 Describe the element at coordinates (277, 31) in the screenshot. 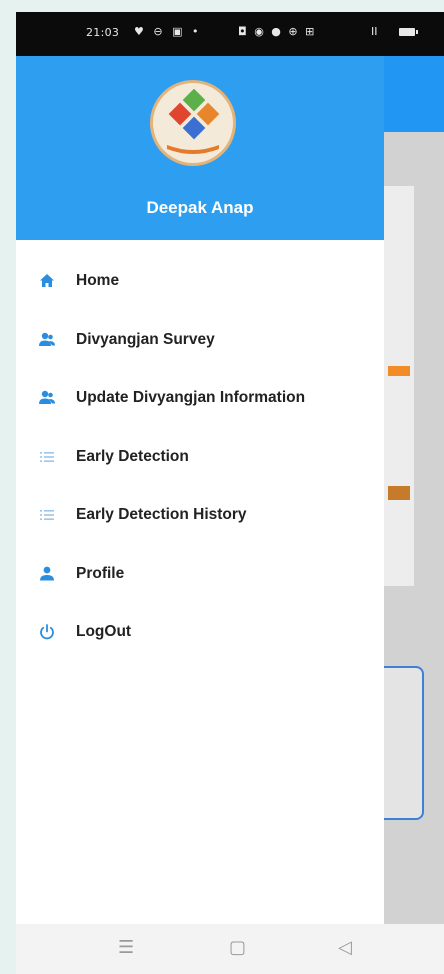

I see `system-status-icons: ◘ ◉ ● ⊕ ⊞` at that location.